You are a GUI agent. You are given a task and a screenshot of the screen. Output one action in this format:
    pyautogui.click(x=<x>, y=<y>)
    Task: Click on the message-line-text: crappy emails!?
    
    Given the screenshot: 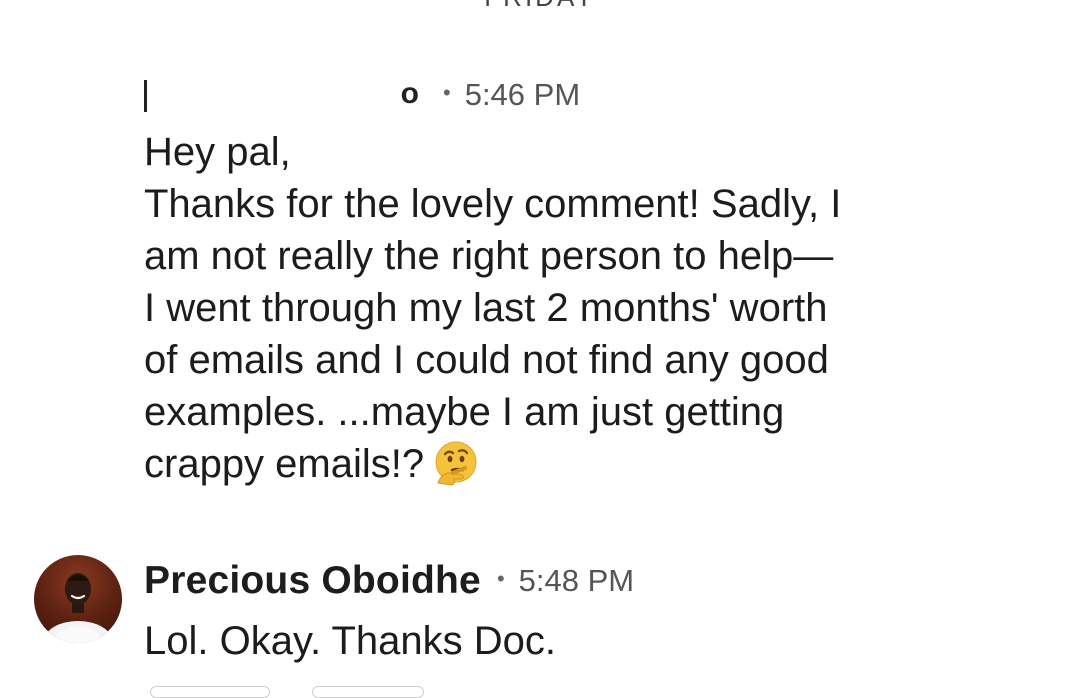 What is the action you would take?
    pyautogui.click(x=284, y=464)
    